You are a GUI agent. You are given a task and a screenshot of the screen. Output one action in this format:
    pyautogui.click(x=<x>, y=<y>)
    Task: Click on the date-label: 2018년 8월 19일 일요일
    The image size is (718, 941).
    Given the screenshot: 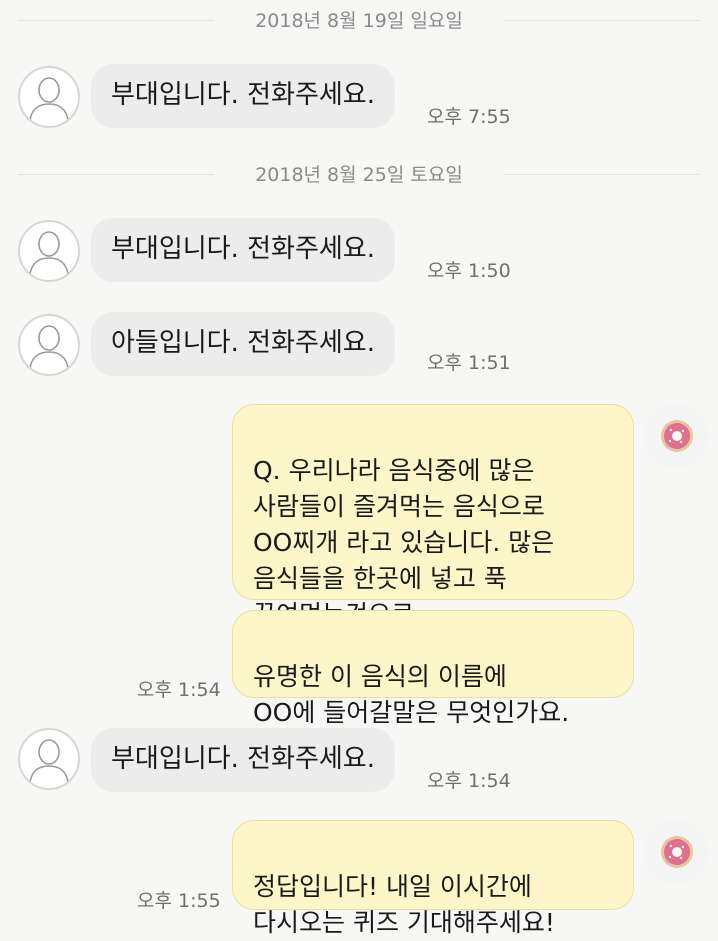 What is the action you would take?
    pyautogui.click(x=359, y=21)
    